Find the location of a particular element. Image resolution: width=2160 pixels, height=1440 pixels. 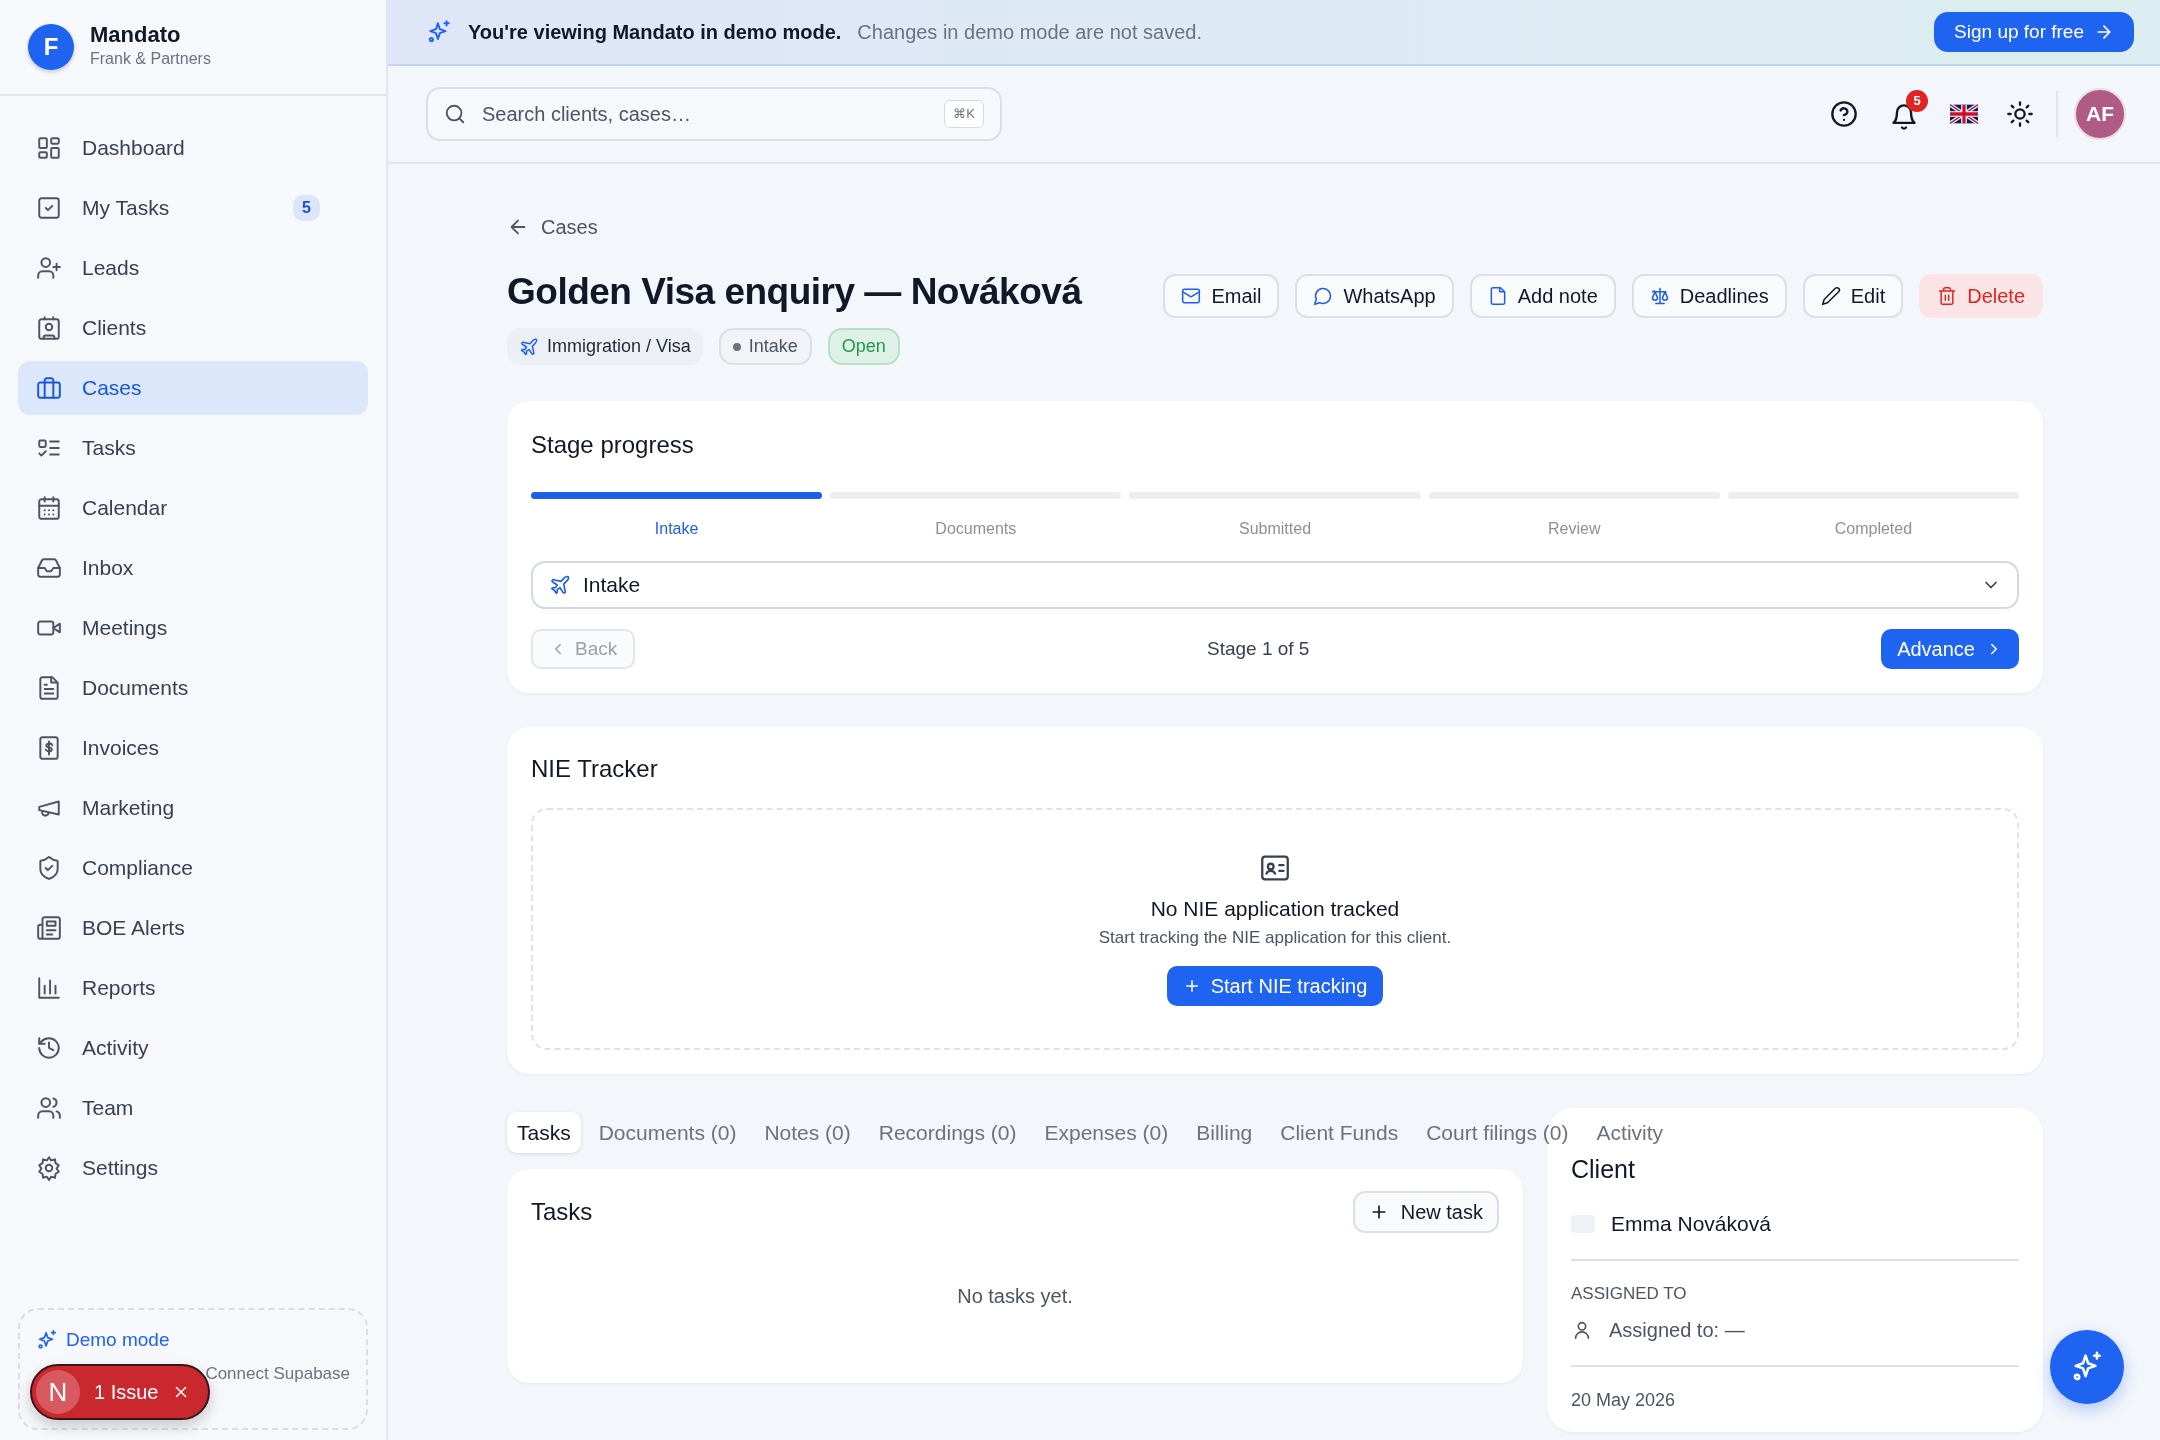

sidebar-item: BOE Alerts is located at coordinates (193, 928).